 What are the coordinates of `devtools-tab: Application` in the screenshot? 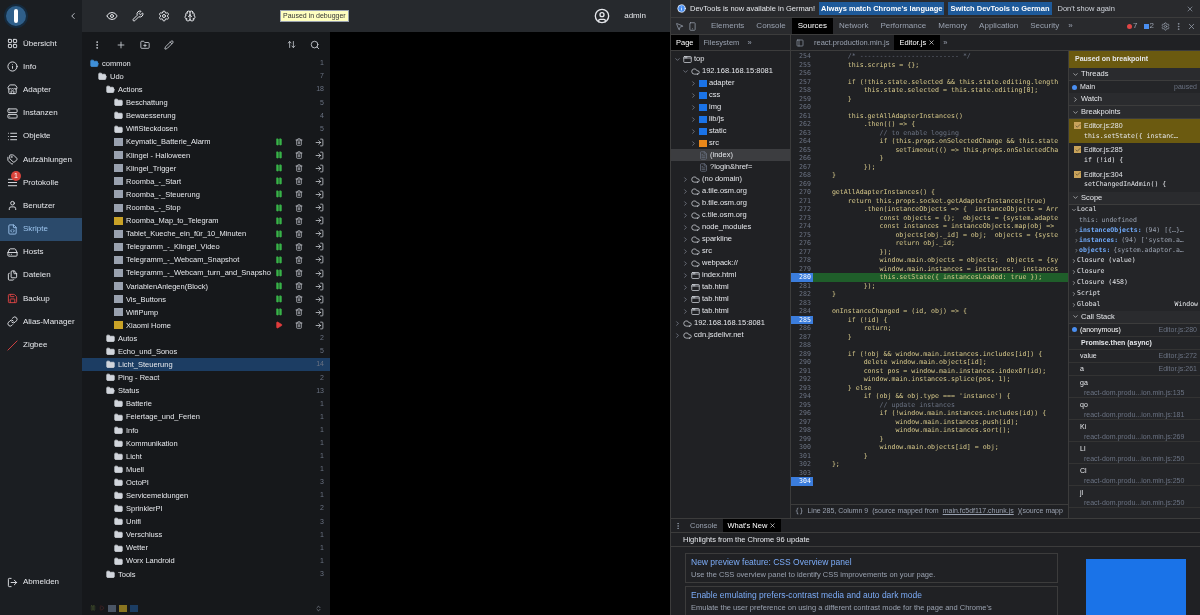 It's located at (999, 26).